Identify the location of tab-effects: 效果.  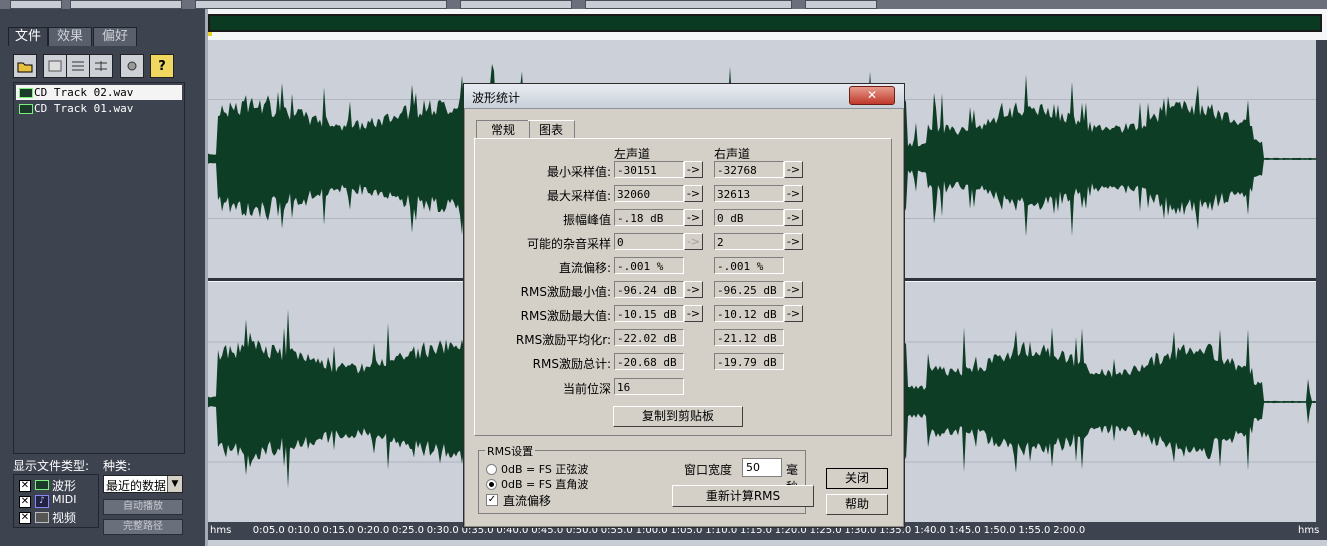
(70, 36).